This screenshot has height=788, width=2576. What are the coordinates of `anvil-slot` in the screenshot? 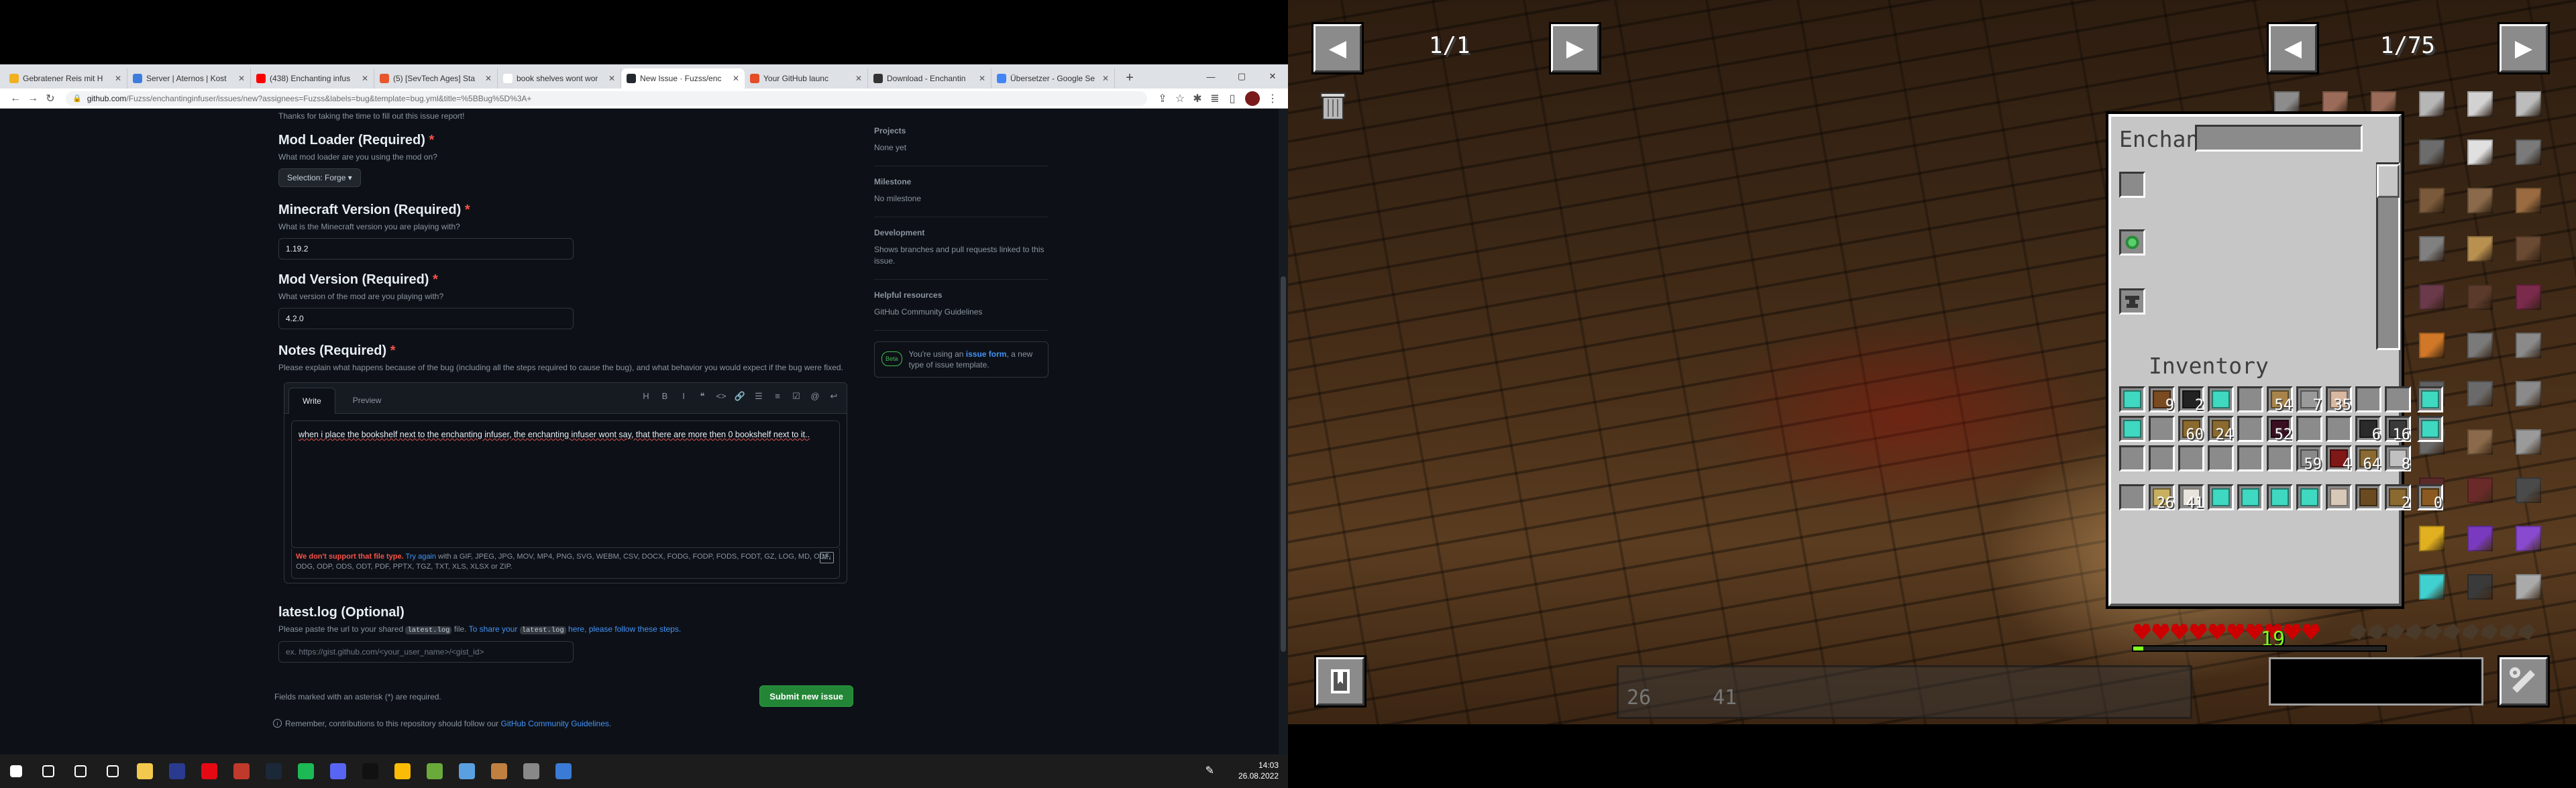 It's located at (2132, 301).